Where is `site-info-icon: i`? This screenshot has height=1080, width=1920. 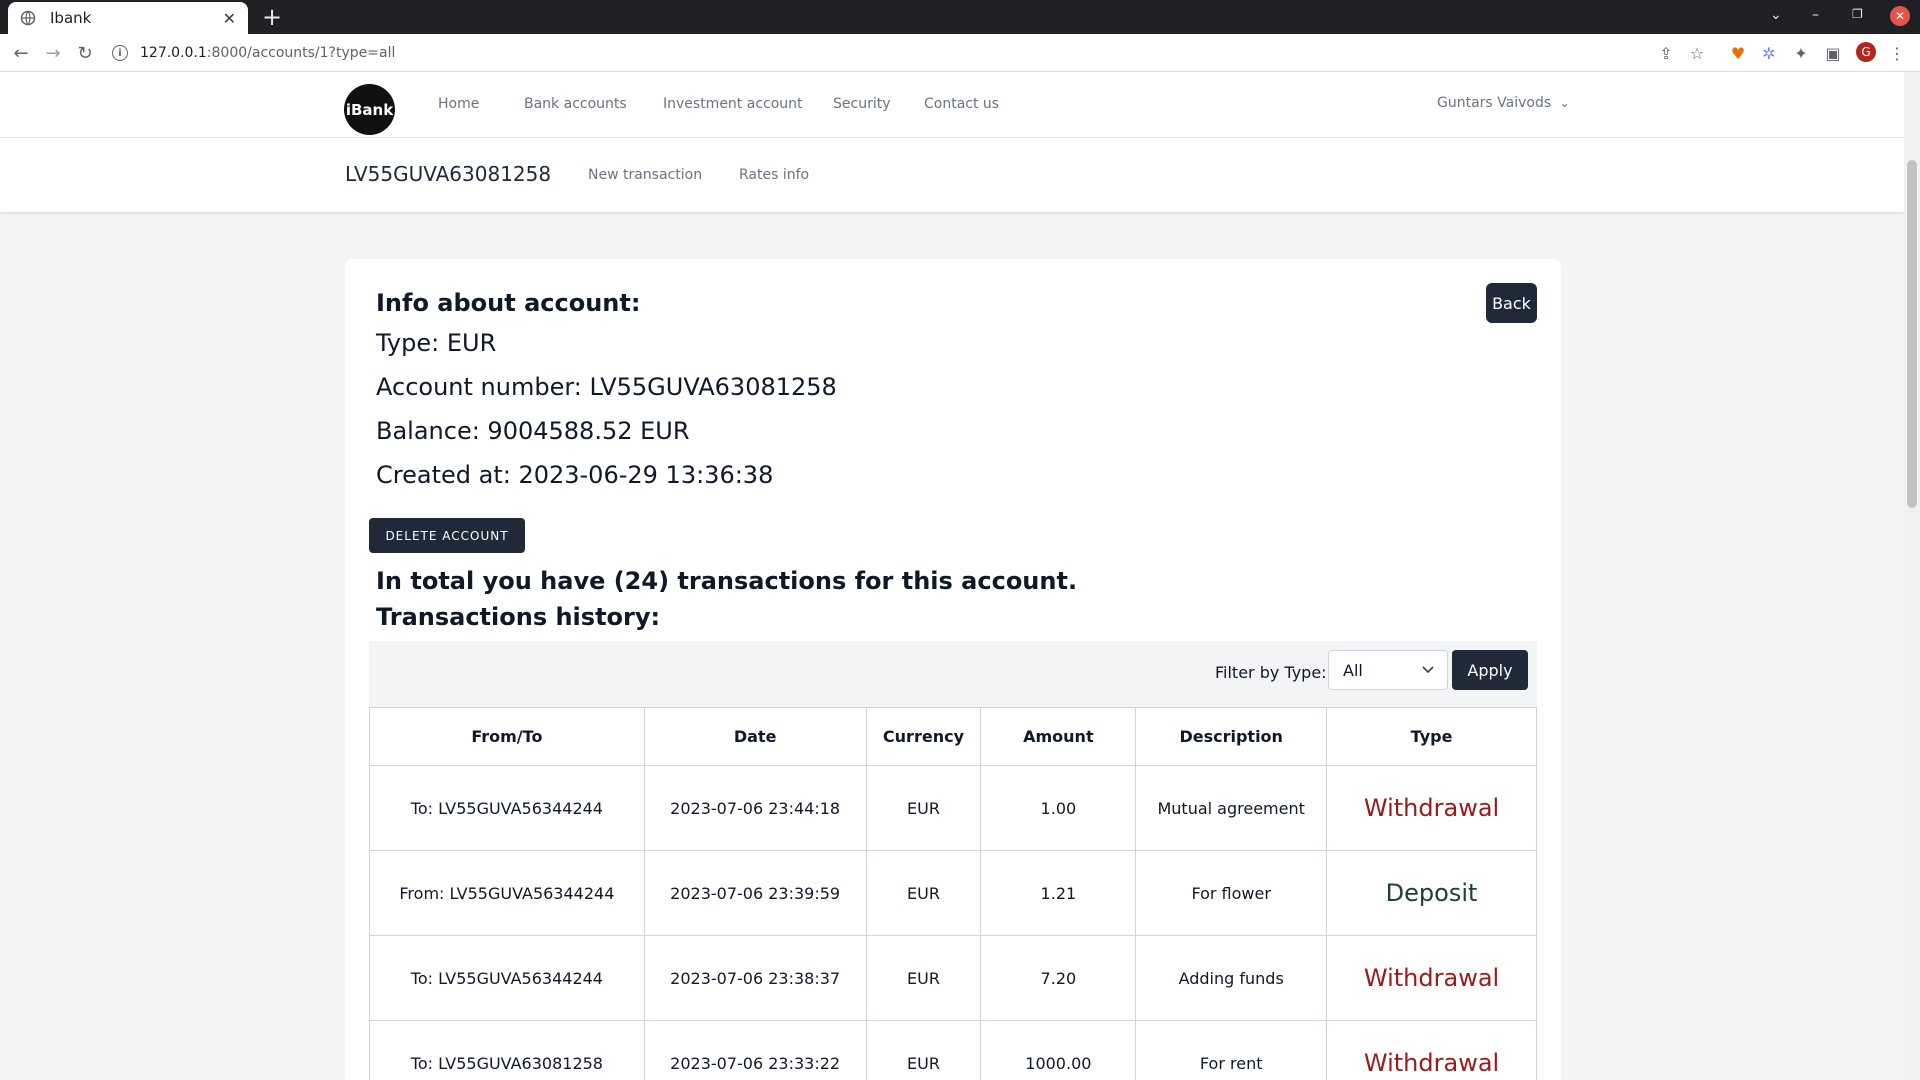 site-info-icon: i is located at coordinates (120, 53).